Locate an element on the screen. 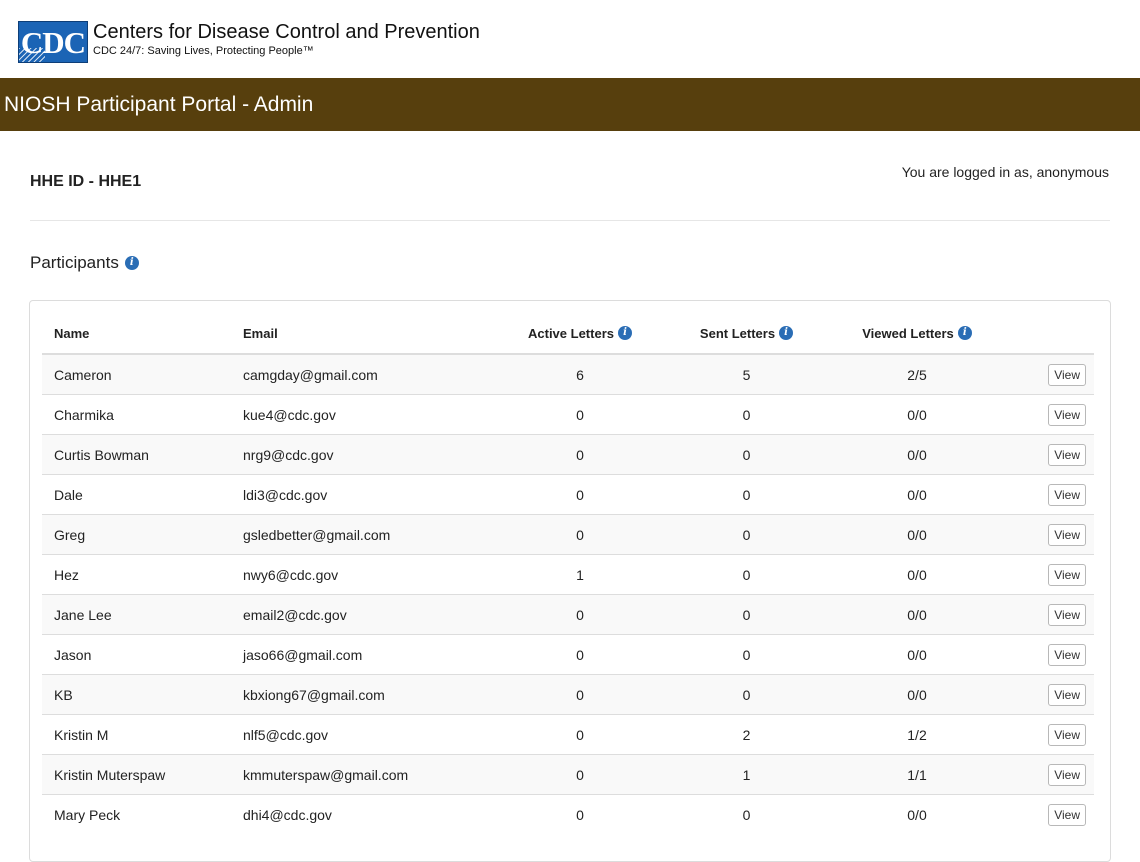 The image size is (1140, 862). portal-title-bar: NIOSH Participant Portal - Admin is located at coordinates (570, 104).